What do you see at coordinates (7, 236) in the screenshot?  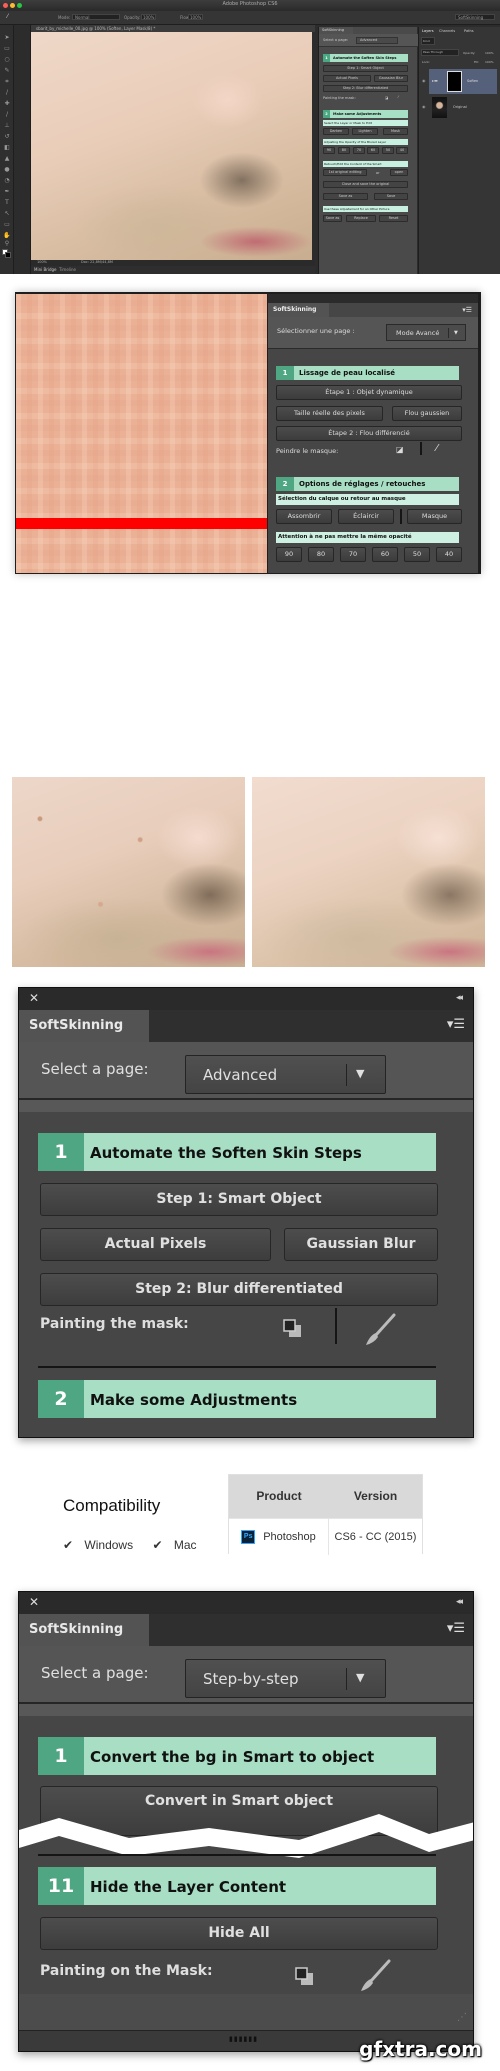 I see `hand-tool-icon: ✋` at bounding box center [7, 236].